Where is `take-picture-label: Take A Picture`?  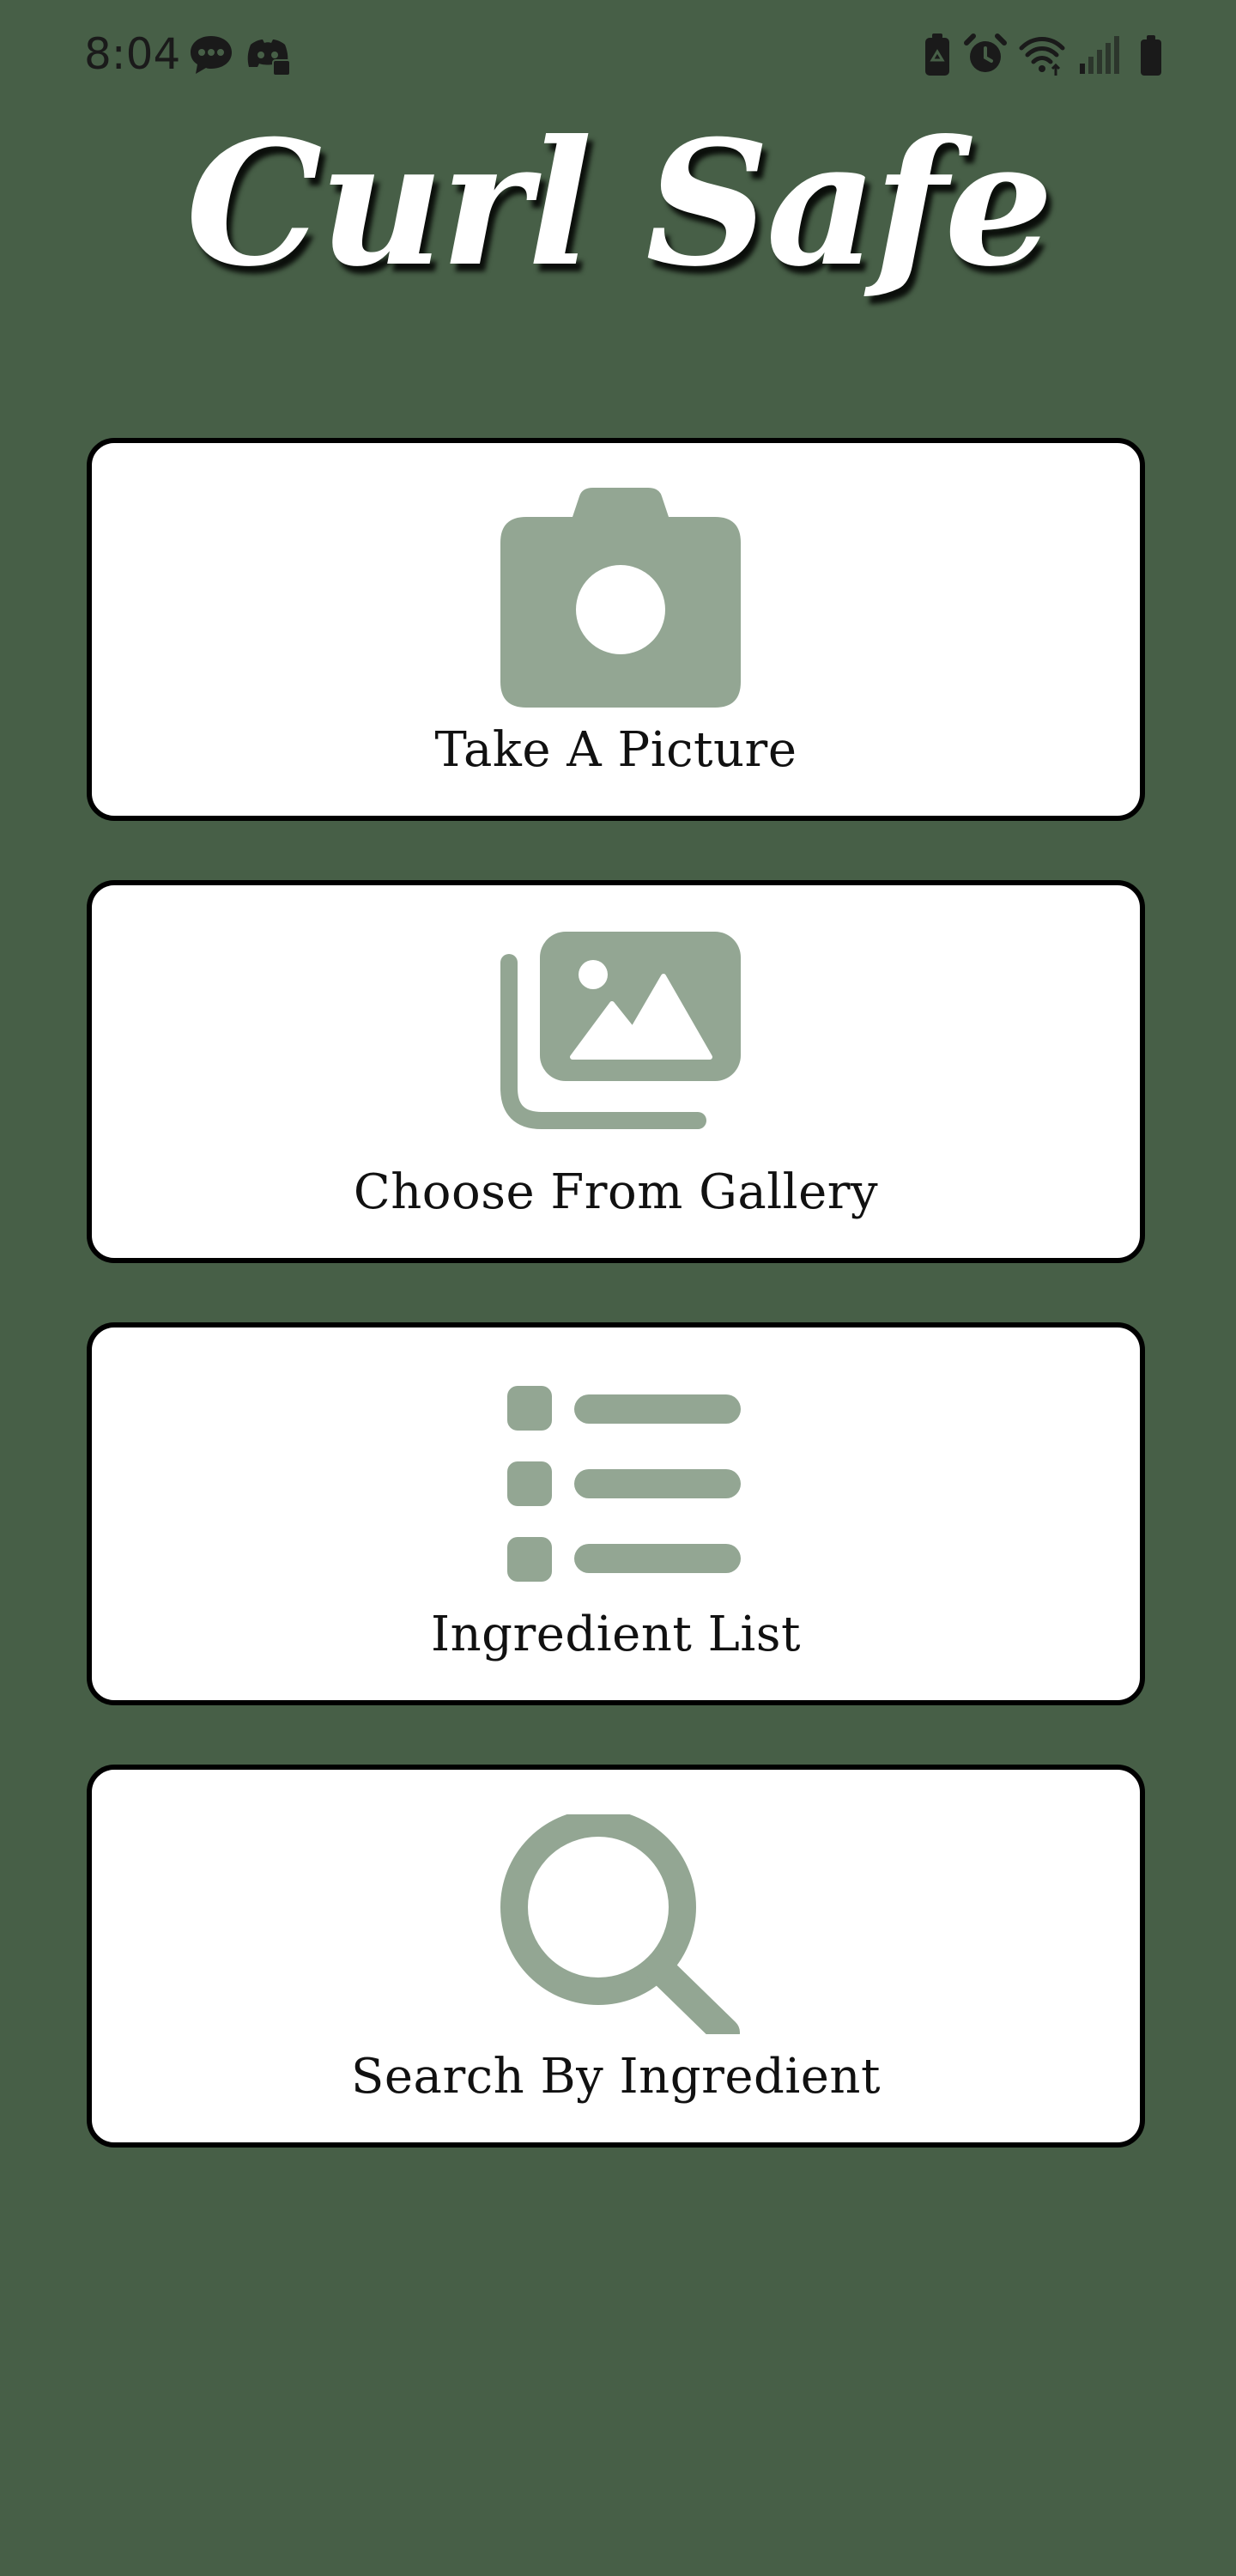 take-picture-label: Take A Picture is located at coordinates (615, 750).